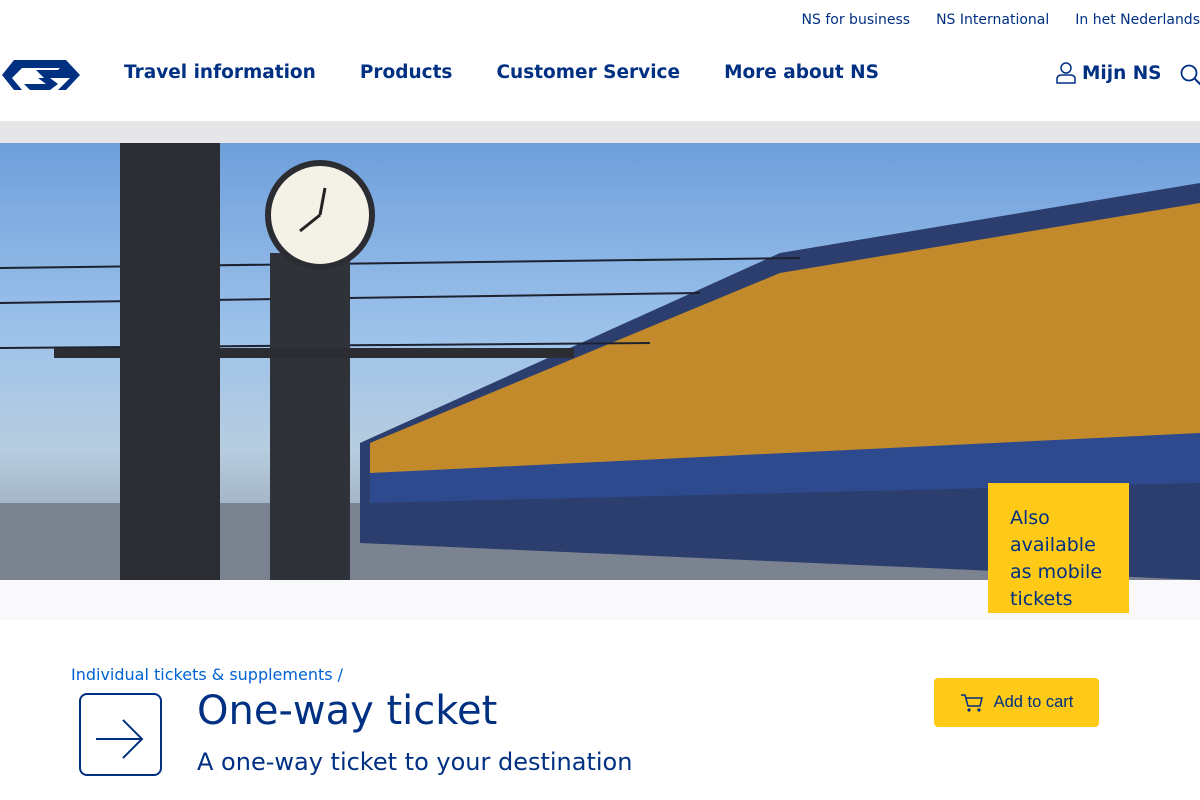  I want to click on nav-products: Products, so click(406, 72).